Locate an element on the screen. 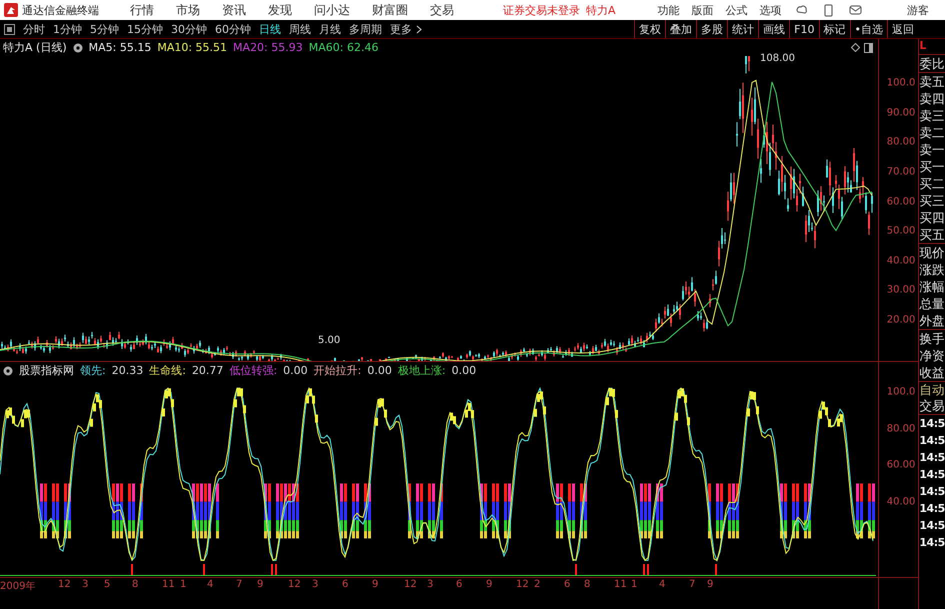 The width and height of the screenshot is (945, 609). menu-item: 市场 is located at coordinates (188, 10).